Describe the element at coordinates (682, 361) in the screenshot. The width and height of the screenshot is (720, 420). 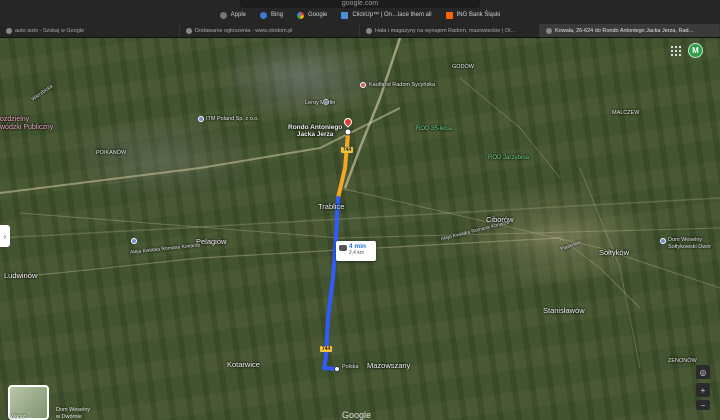
I see `label-zenonow: ZENONÓW` at that location.